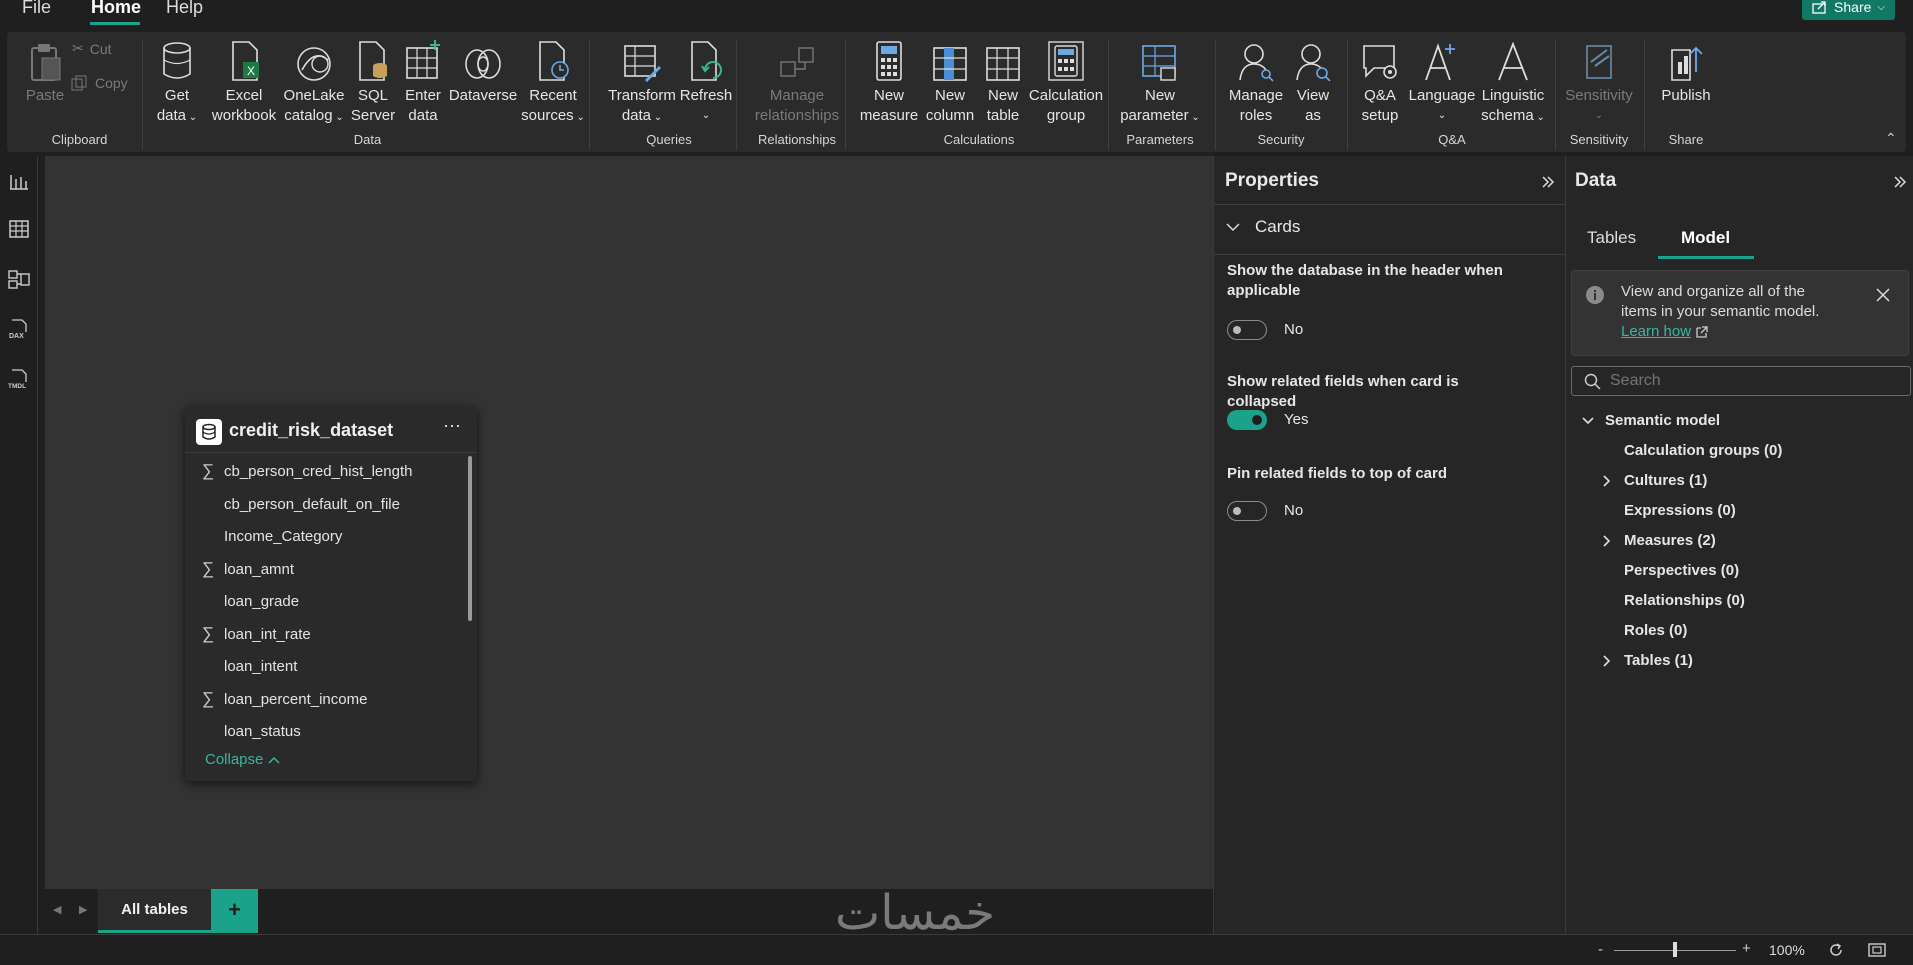  What do you see at coordinates (244, 83) in the screenshot?
I see `excel-workbook-button: X Excel workbook` at bounding box center [244, 83].